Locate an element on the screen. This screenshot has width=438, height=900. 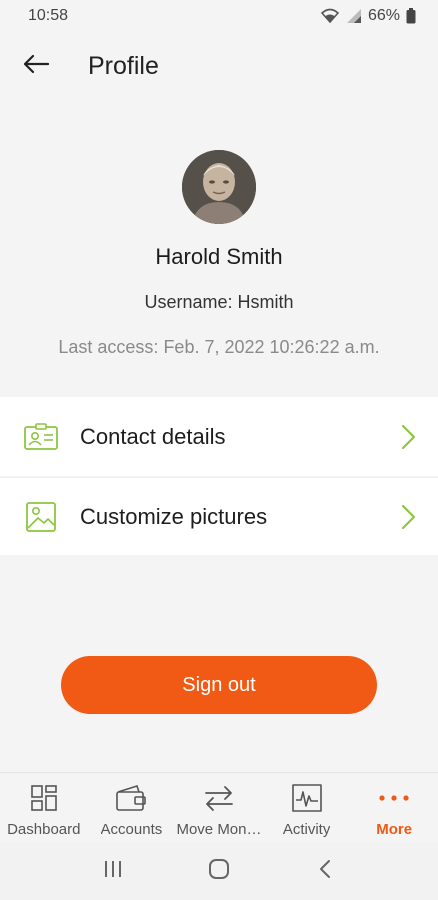
signal-icon is located at coordinates (354, 16).